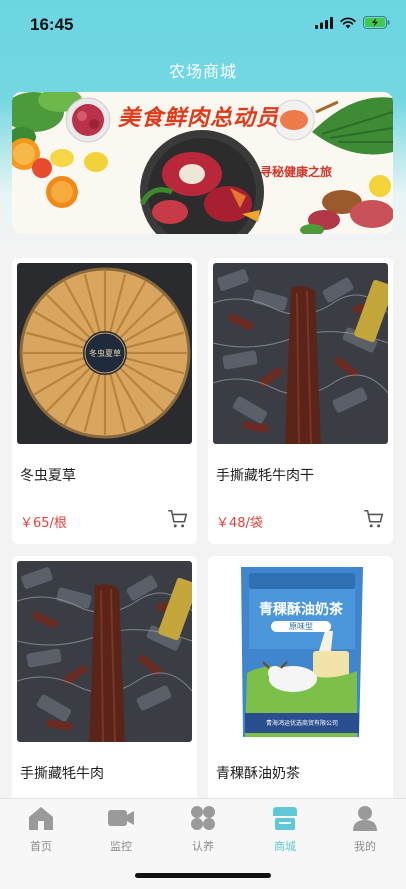 The width and height of the screenshot is (406, 889). I want to click on grid-icon, so click(203, 818).